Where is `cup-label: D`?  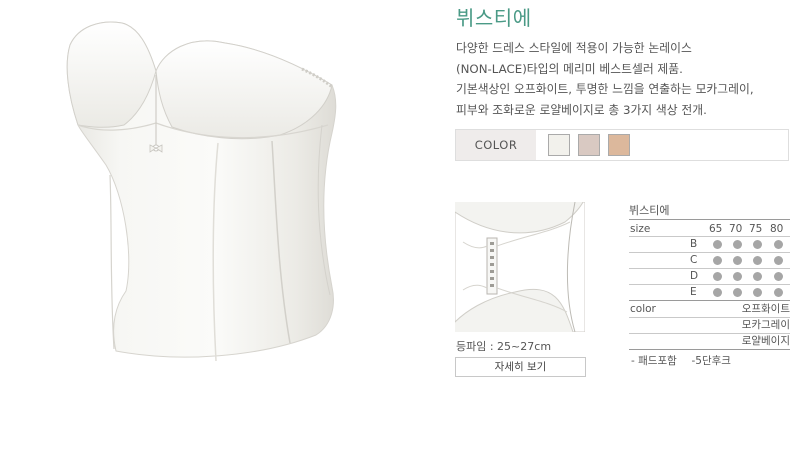 cup-label: D is located at coordinates (694, 276).